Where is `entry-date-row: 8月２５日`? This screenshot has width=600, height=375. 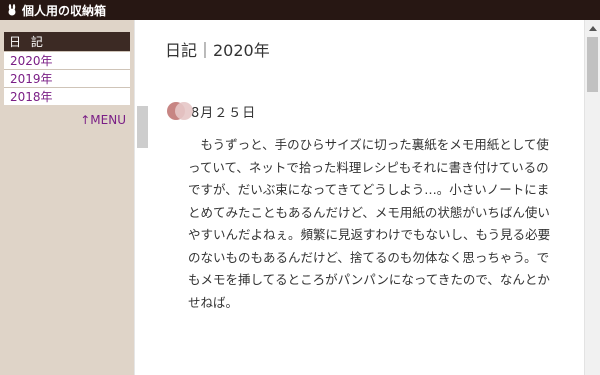 entry-date-row: 8月２５日 is located at coordinates (211, 111).